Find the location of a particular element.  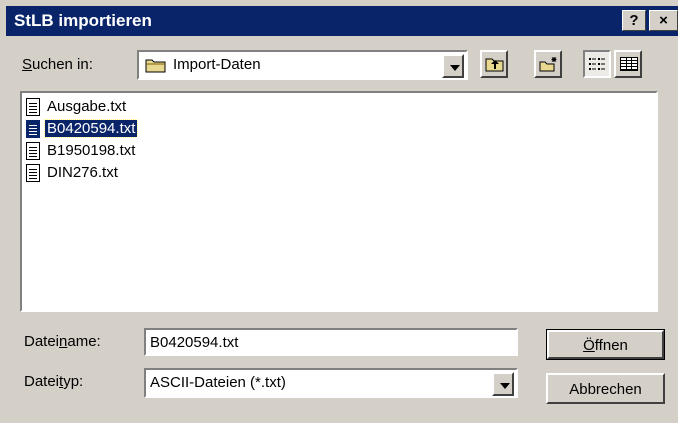

cancel-button: Abbrechen is located at coordinates (605, 388).